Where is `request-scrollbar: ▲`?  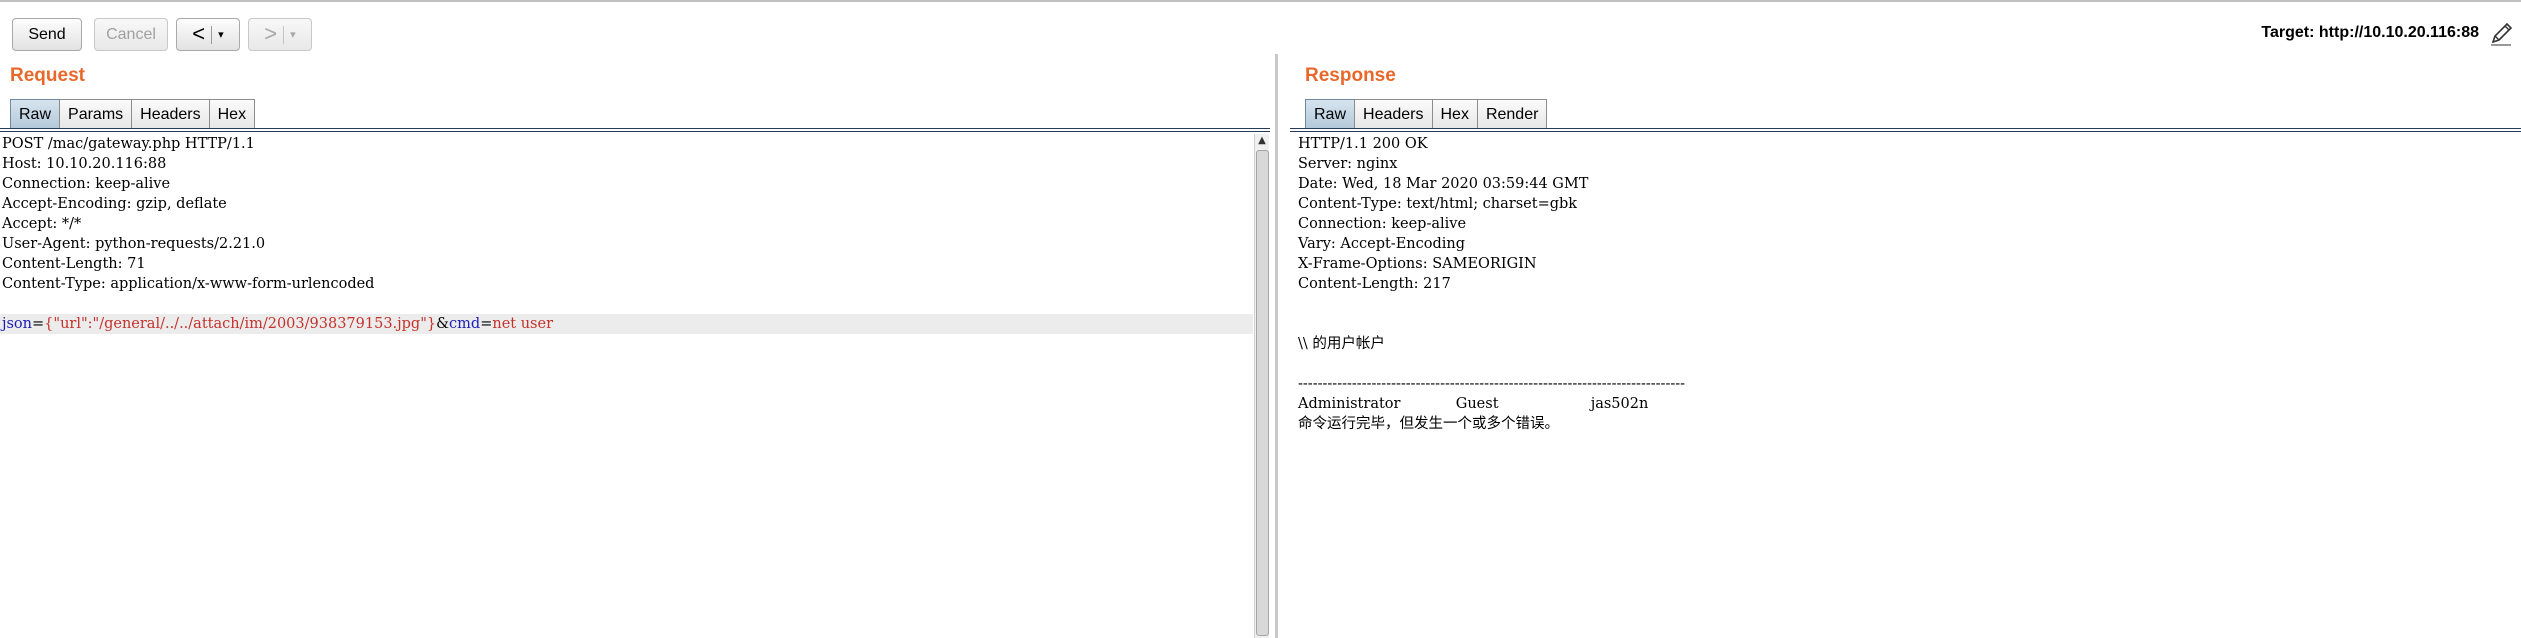 request-scrollbar: ▲ is located at coordinates (1261, 386).